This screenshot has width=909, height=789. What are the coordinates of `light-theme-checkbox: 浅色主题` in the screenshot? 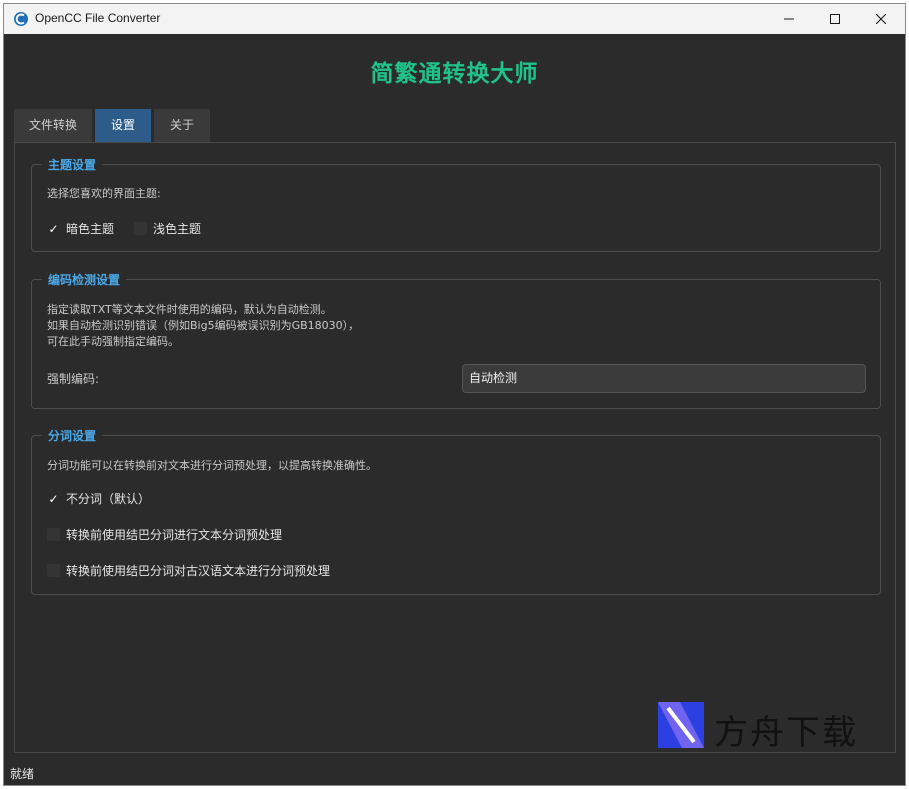 It's located at (167, 228).